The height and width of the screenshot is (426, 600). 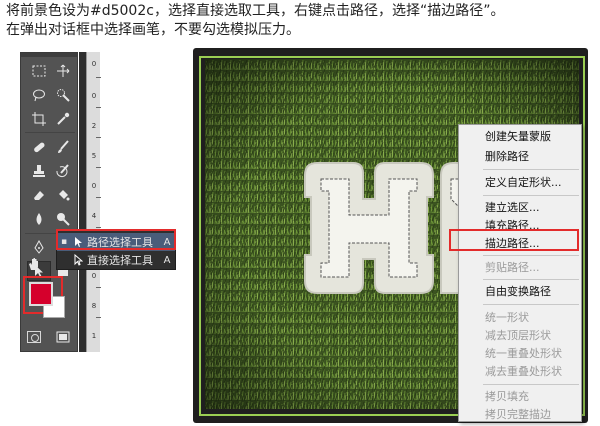 What do you see at coordinates (120, 260) in the screenshot?
I see `flyout-item-label: 直接选择工具` at bounding box center [120, 260].